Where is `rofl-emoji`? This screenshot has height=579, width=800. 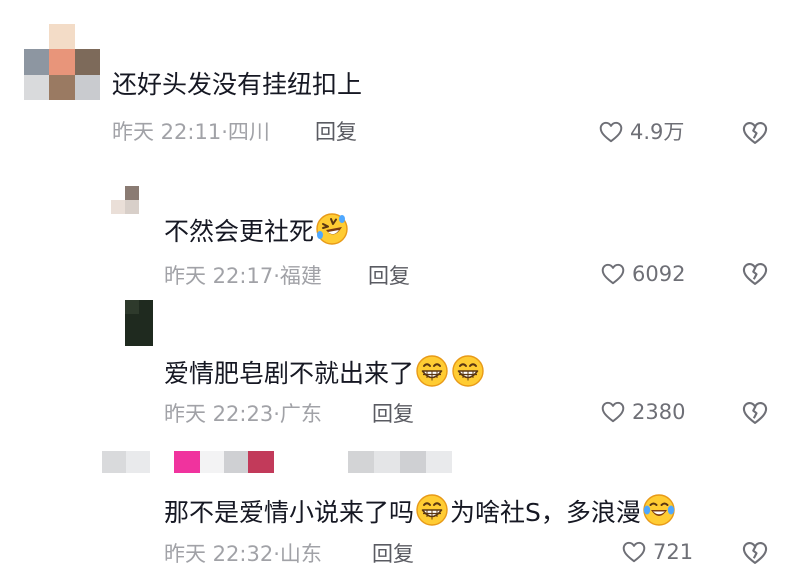
rofl-emoji is located at coordinates (332, 229).